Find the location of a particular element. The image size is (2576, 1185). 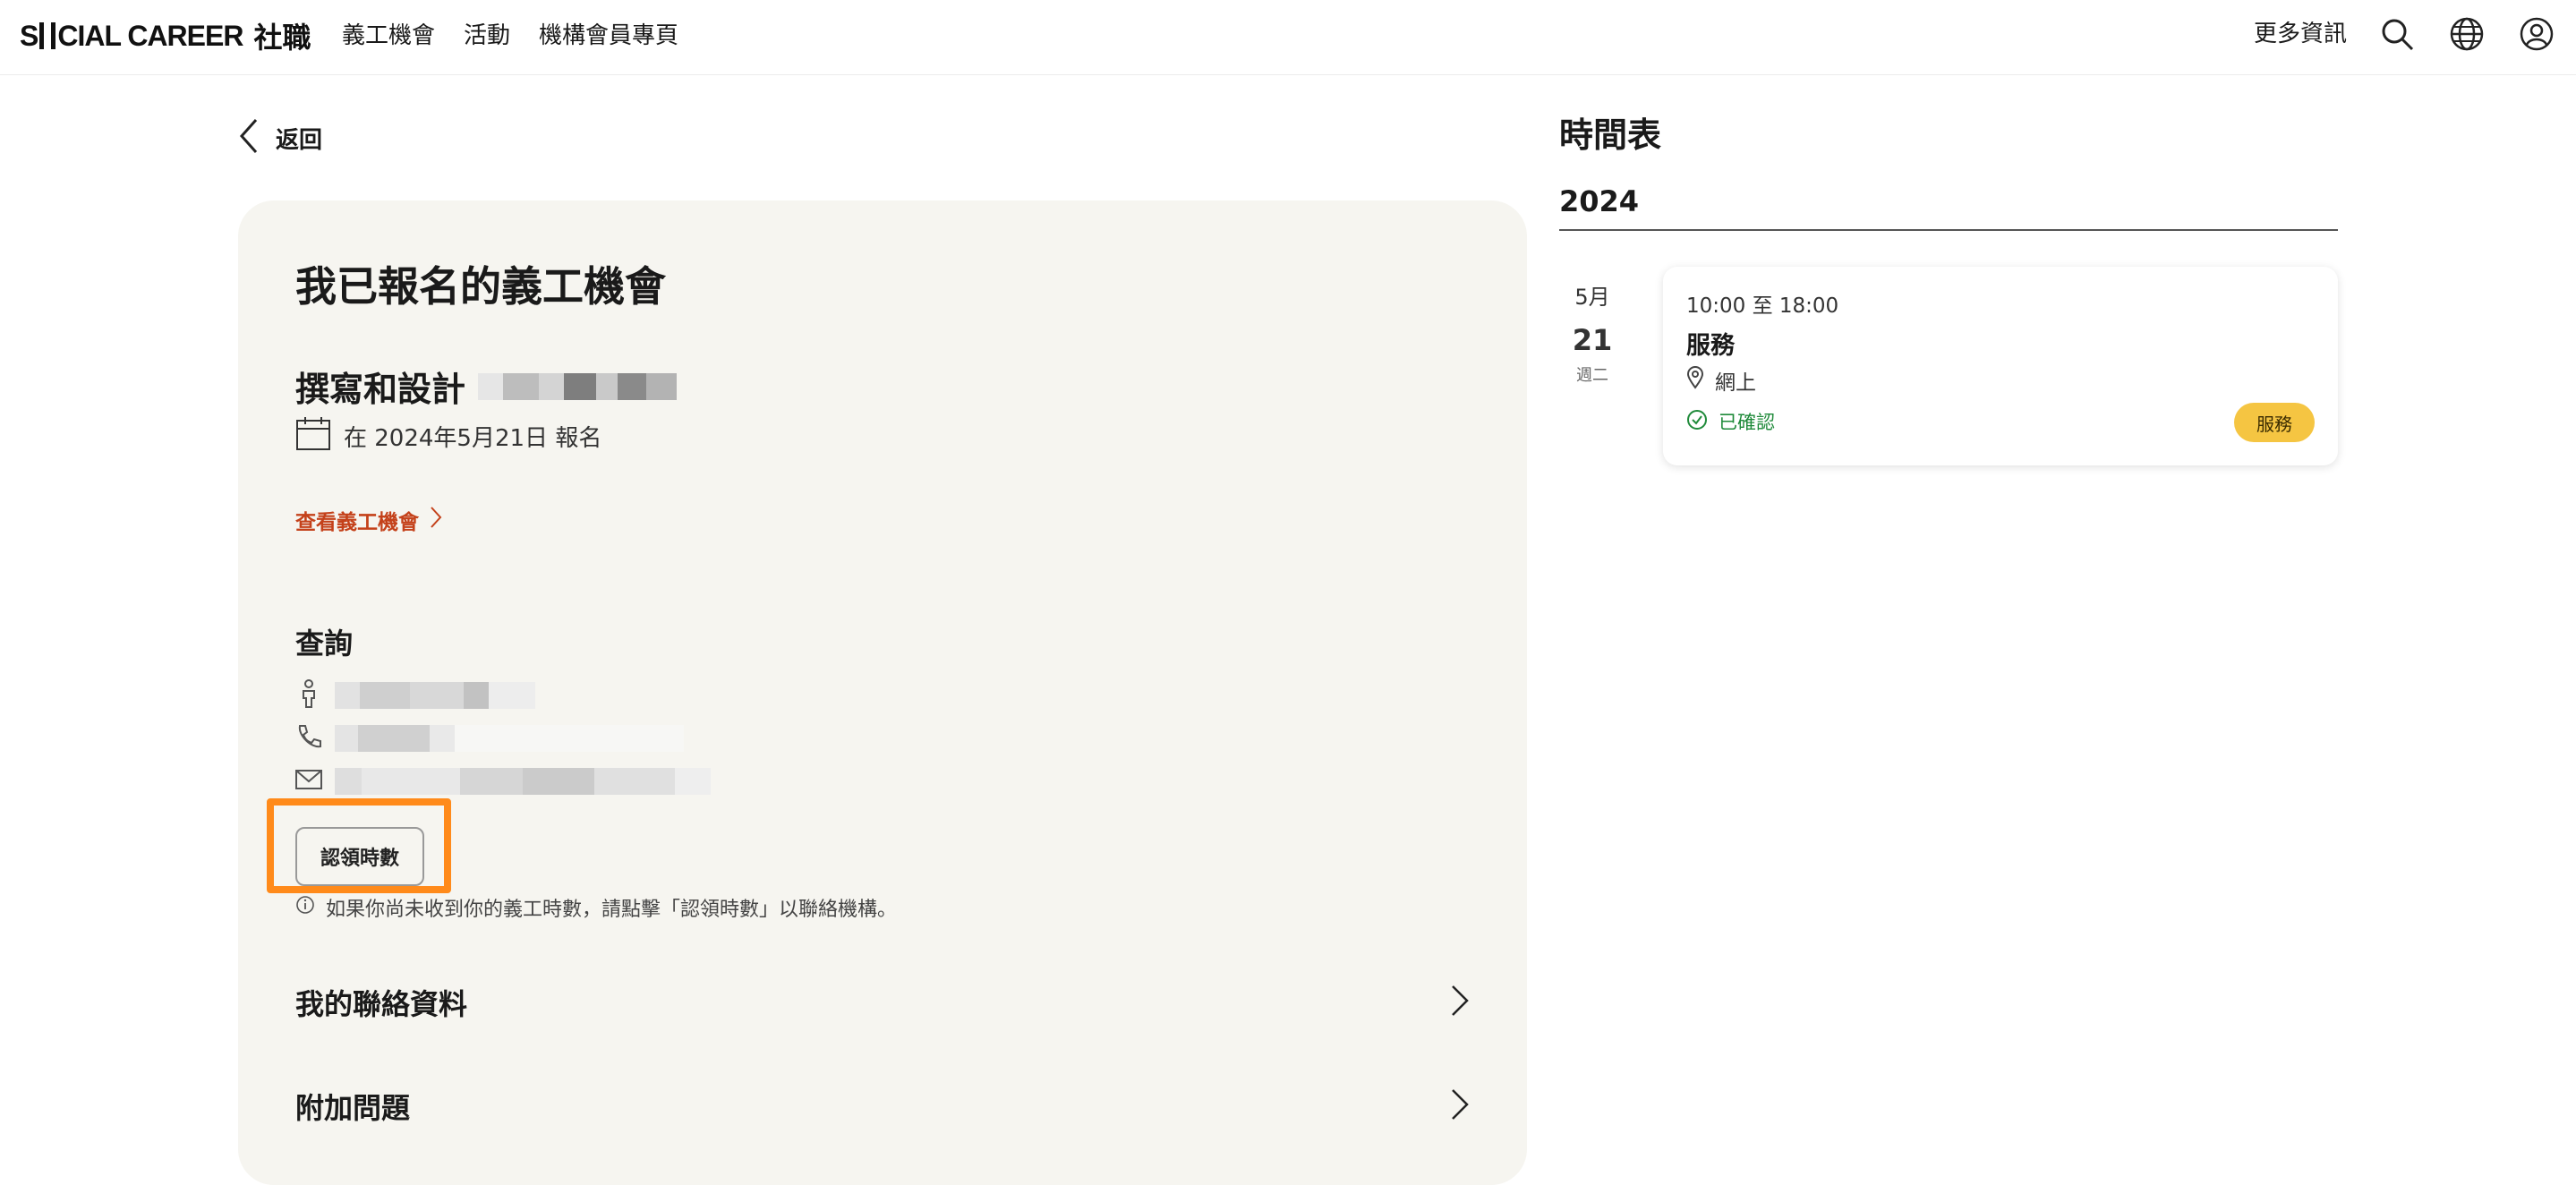

search-icon is located at coordinates (2397, 34).